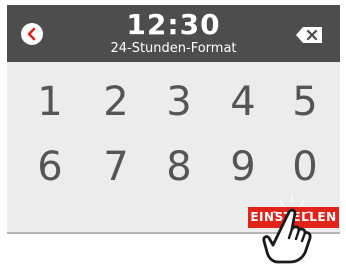 This screenshot has width=346, height=267. What do you see at coordinates (50, 102) in the screenshot?
I see `key-1: 1` at bounding box center [50, 102].